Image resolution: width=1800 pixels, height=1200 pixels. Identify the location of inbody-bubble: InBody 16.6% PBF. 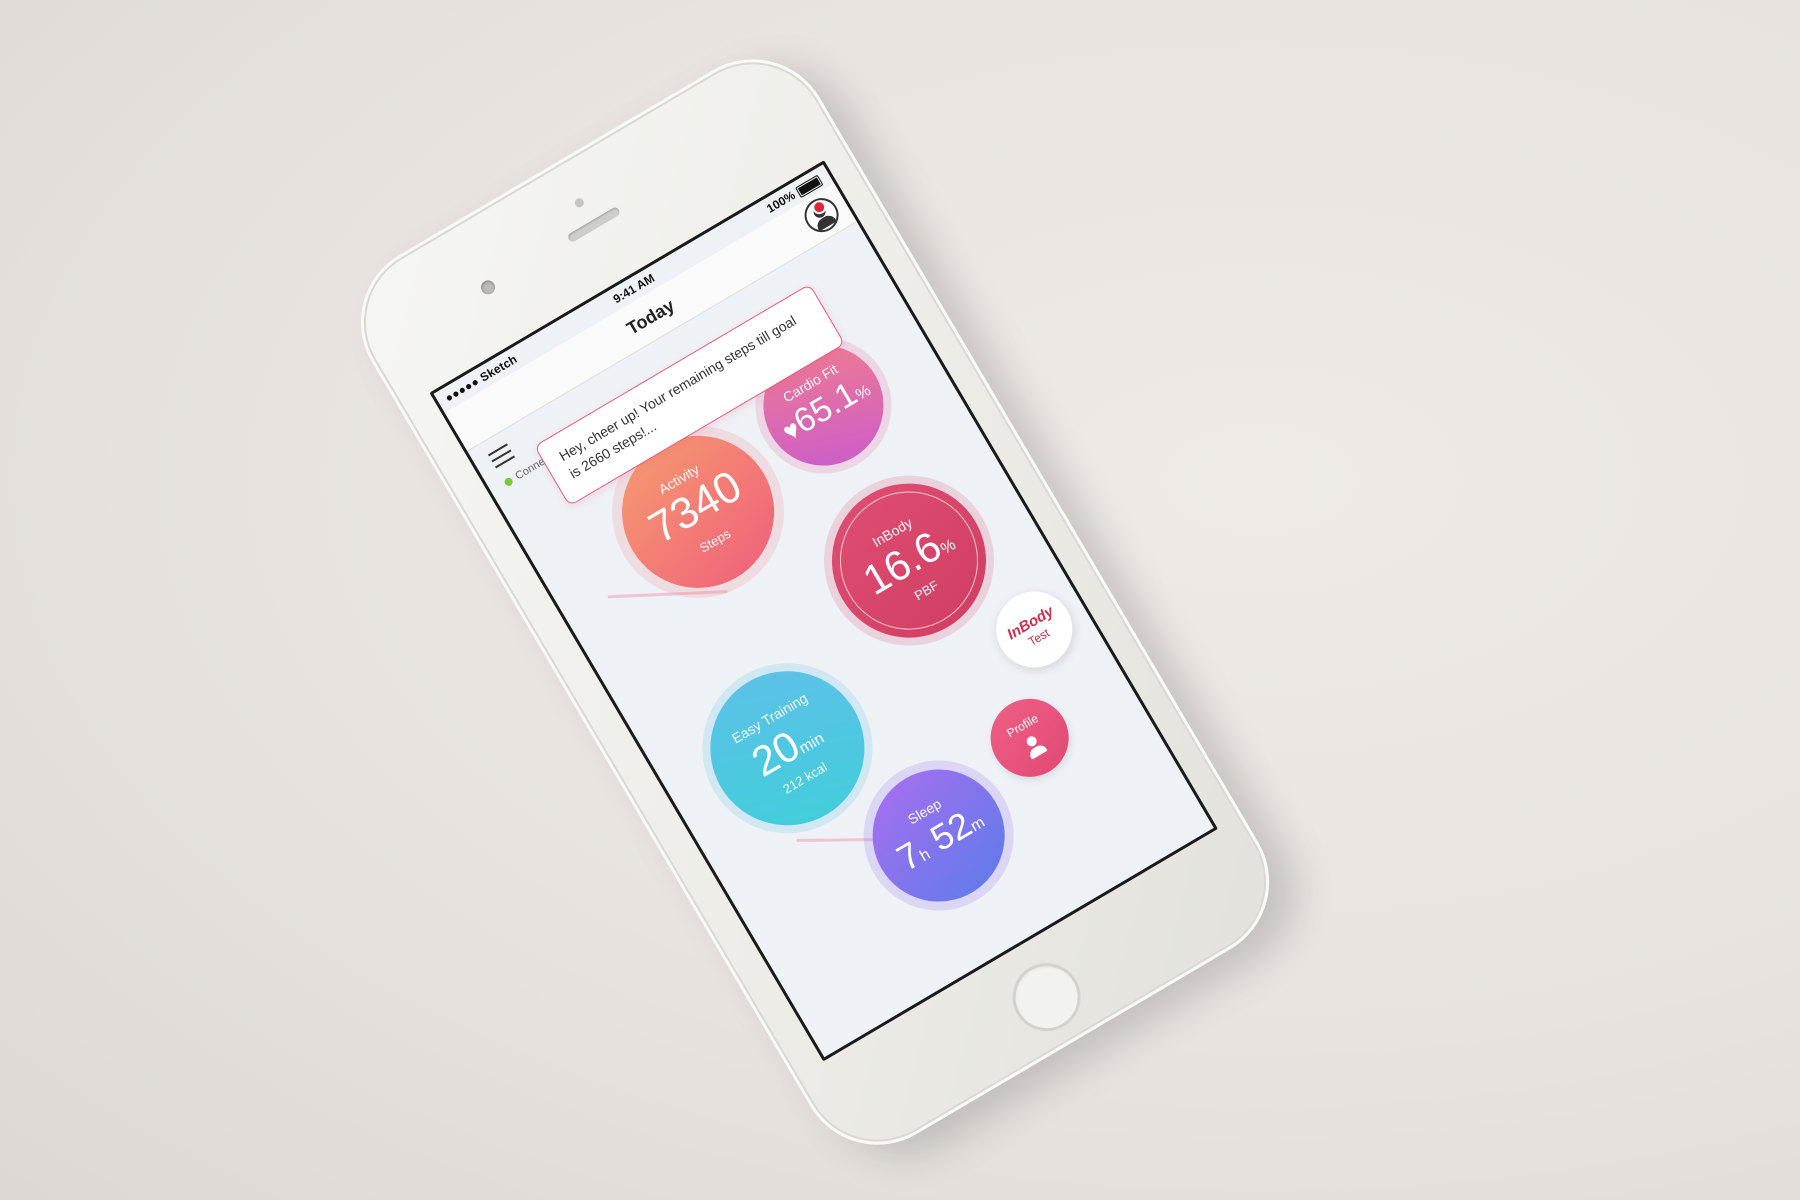
(909, 560).